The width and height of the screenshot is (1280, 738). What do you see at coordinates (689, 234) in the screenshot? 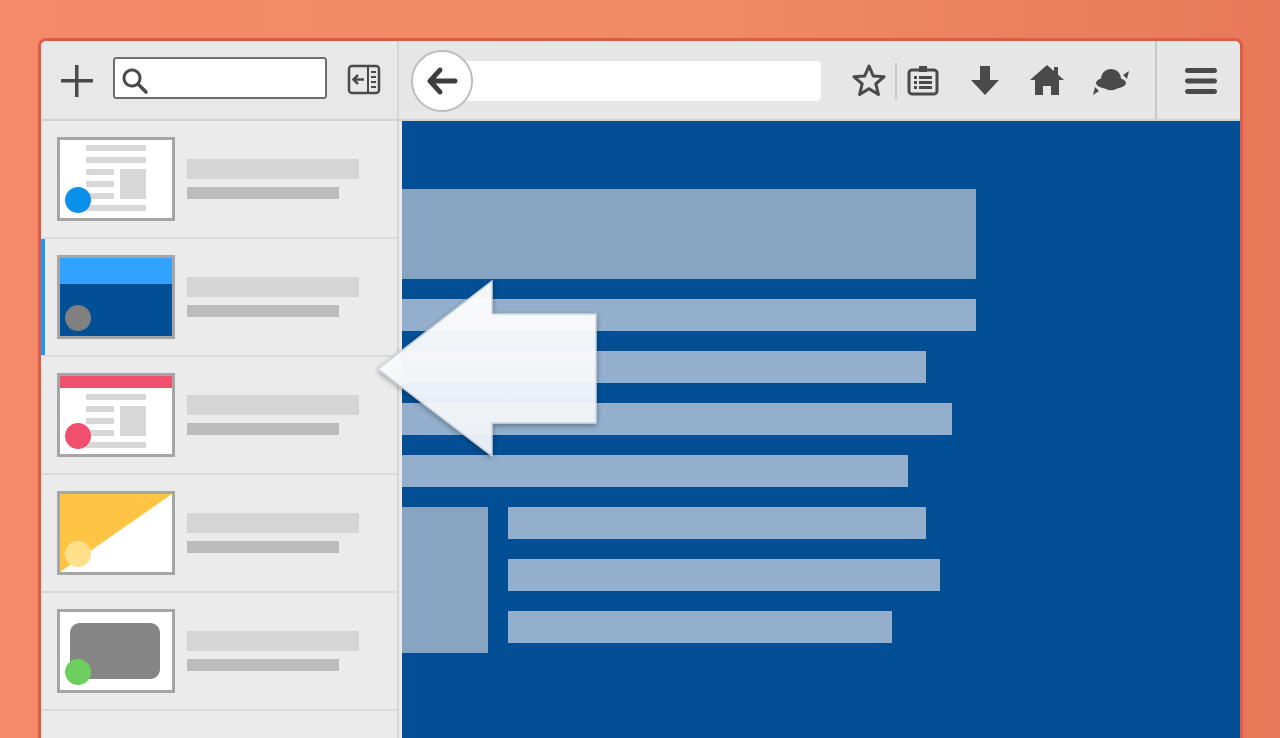
I see `content-heading-block` at bounding box center [689, 234].